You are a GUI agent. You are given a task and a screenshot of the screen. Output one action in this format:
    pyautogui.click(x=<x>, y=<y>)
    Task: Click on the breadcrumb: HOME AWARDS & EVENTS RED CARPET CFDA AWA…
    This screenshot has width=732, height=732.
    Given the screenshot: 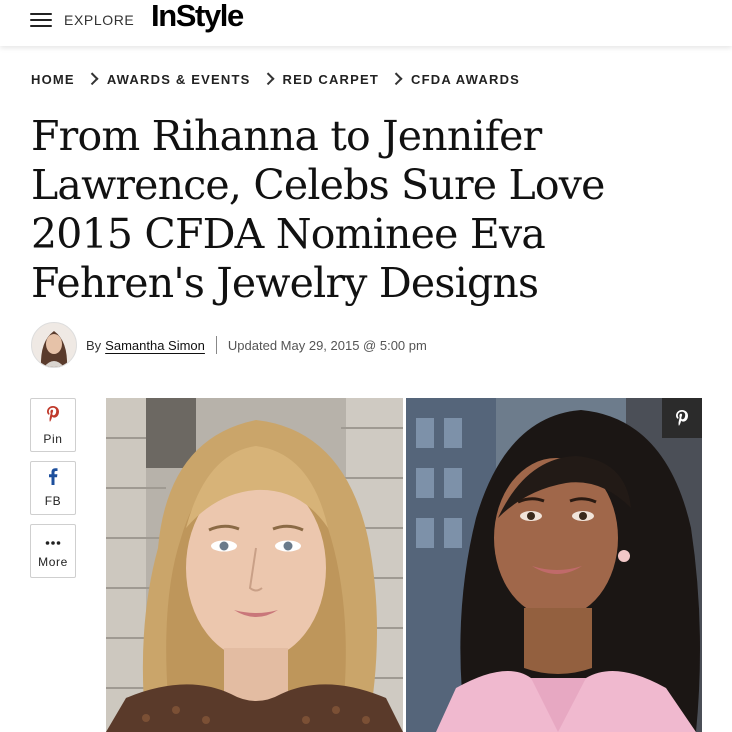 What is the action you would take?
    pyautogui.click(x=275, y=79)
    